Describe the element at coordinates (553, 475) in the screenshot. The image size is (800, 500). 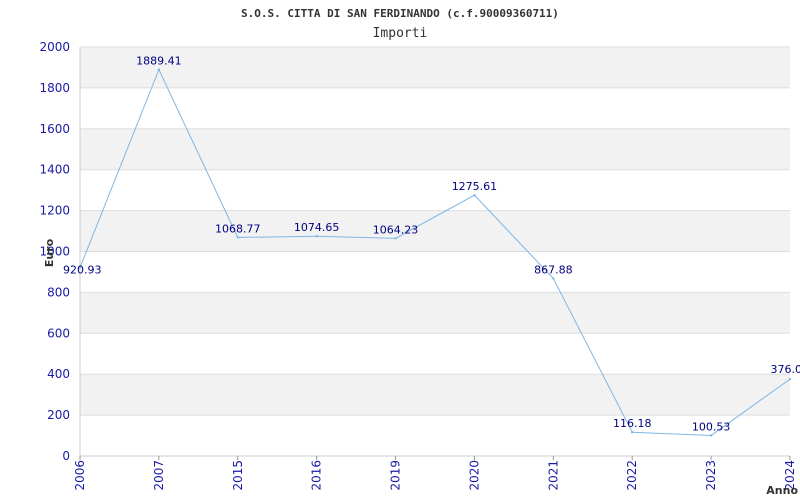
I see `x-tick-label: 2021` at that location.